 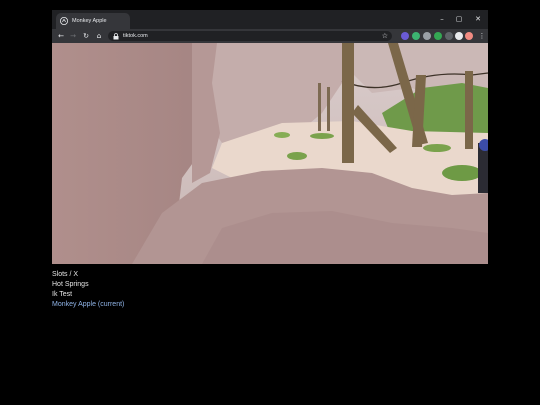 I want to click on profile-avatar, so click(x=469, y=36).